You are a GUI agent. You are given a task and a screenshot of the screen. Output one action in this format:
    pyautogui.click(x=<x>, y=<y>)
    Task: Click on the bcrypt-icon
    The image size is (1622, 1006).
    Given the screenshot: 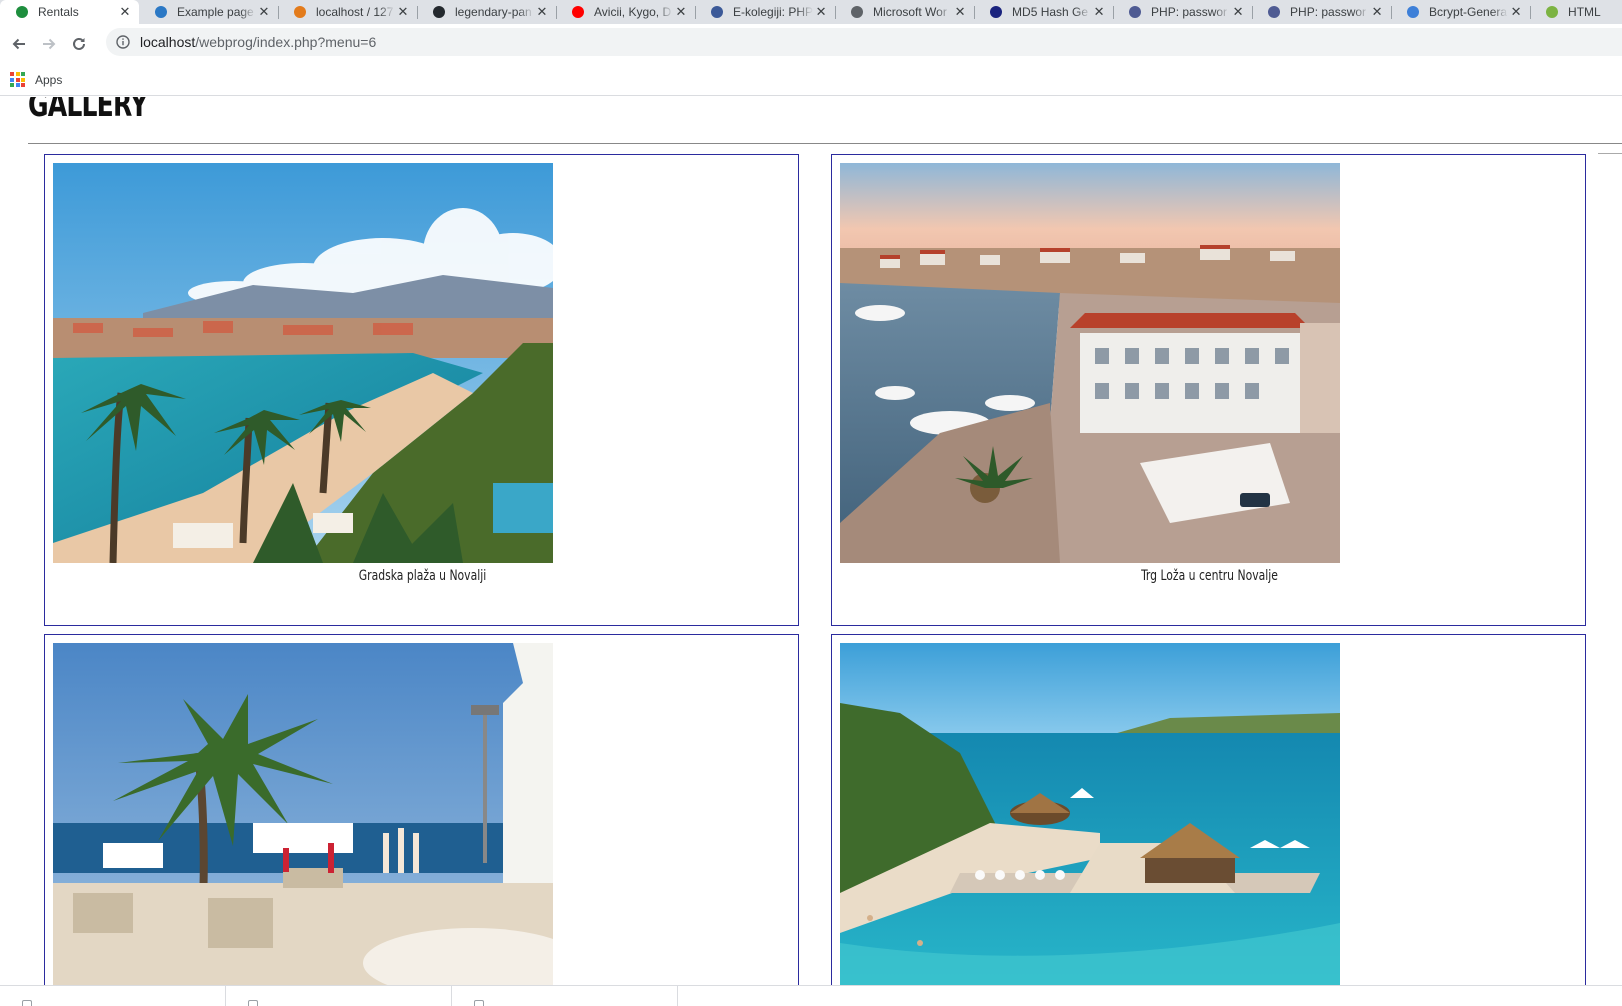 What is the action you would take?
    pyautogui.click(x=1413, y=12)
    